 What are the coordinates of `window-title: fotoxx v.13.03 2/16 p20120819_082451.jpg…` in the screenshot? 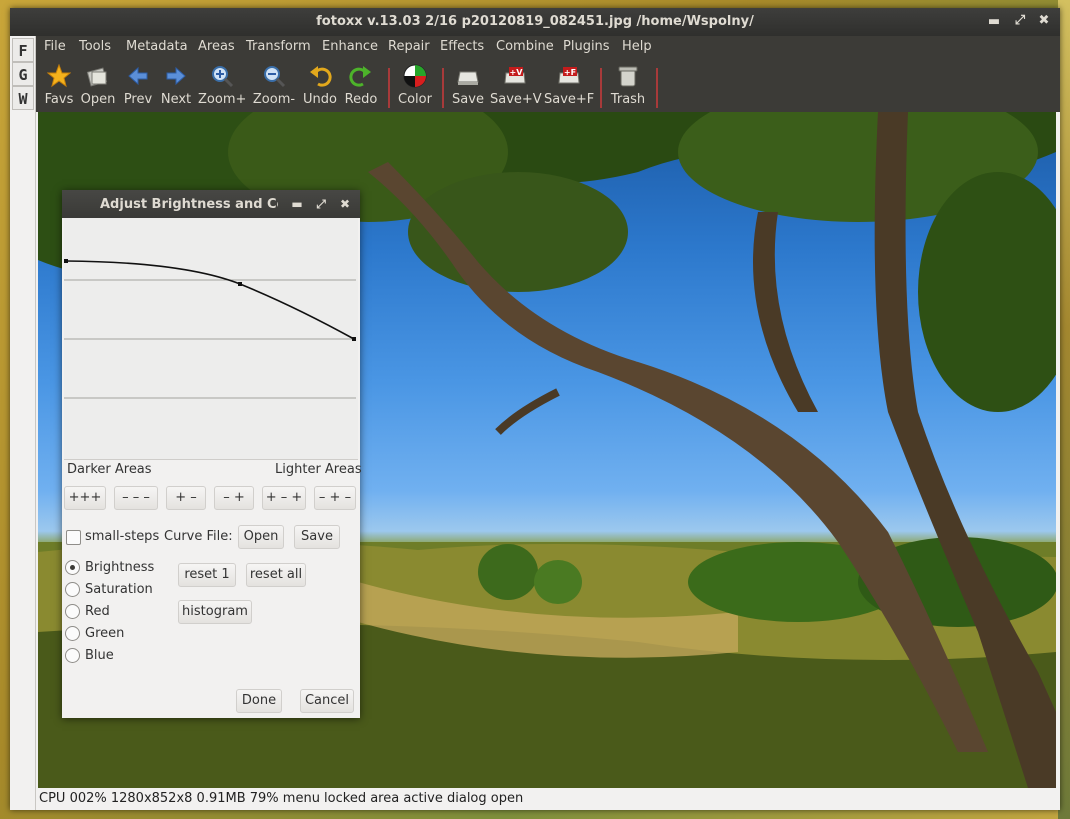 It's located at (535, 21).